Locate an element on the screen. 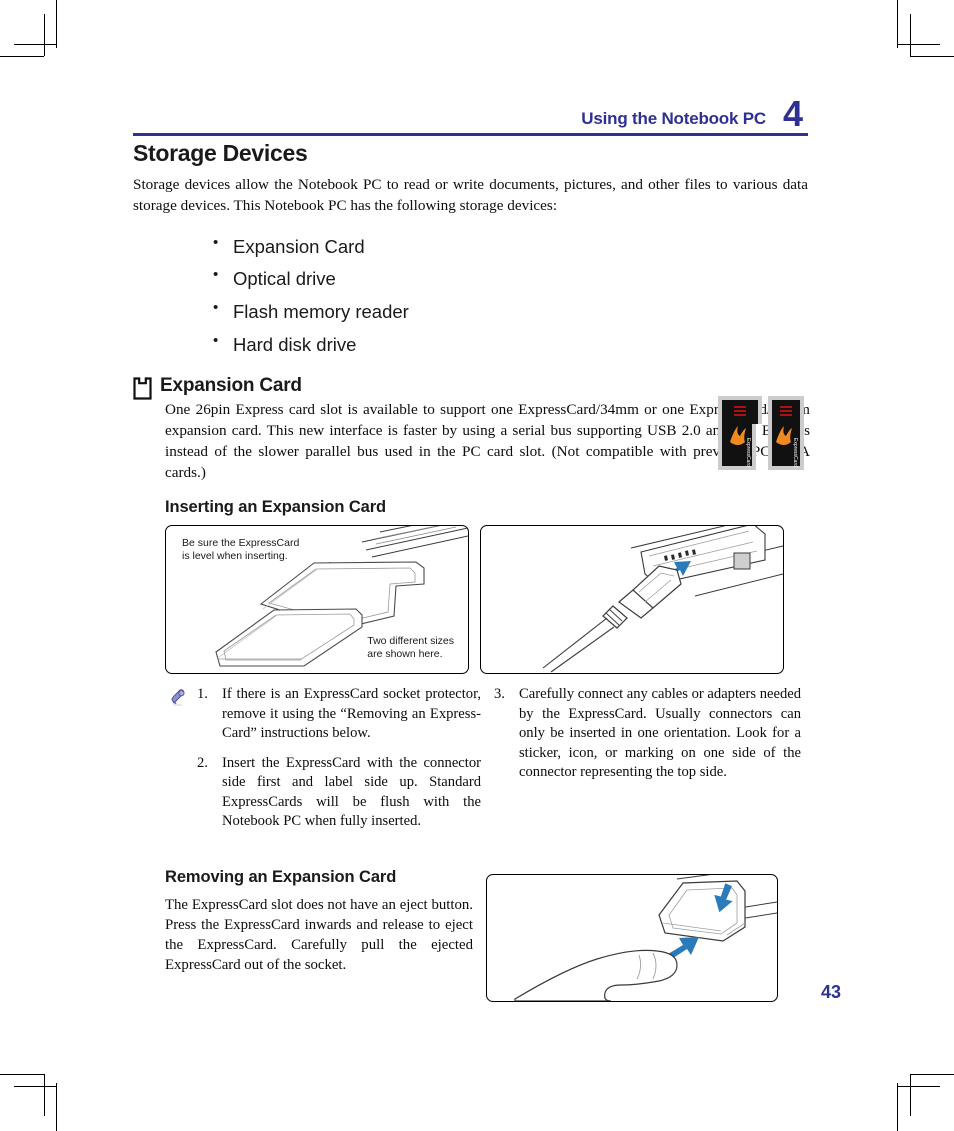 Image resolution: width=954 pixels, height=1131 pixels. list-item: Hard disk drive is located at coordinates (513, 345).